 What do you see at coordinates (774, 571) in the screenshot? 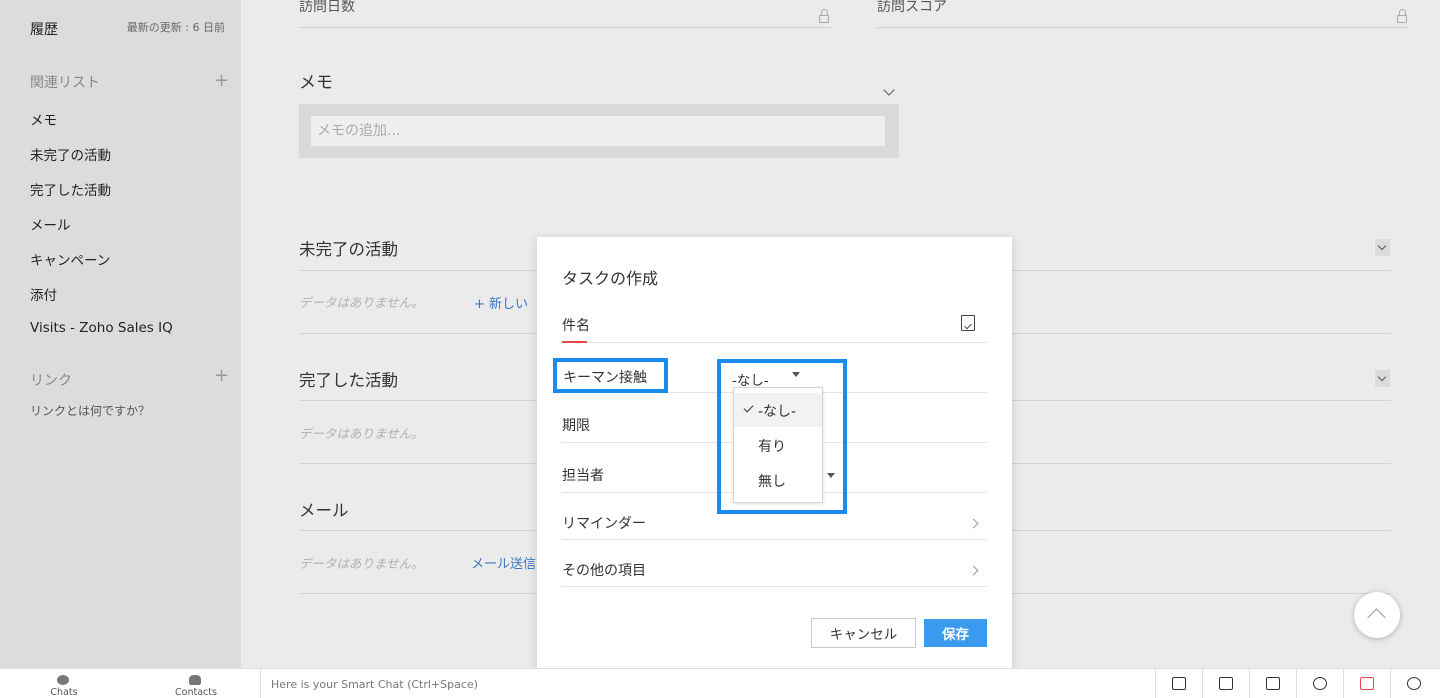
I see `other-fields-row: その他の項目` at bounding box center [774, 571].